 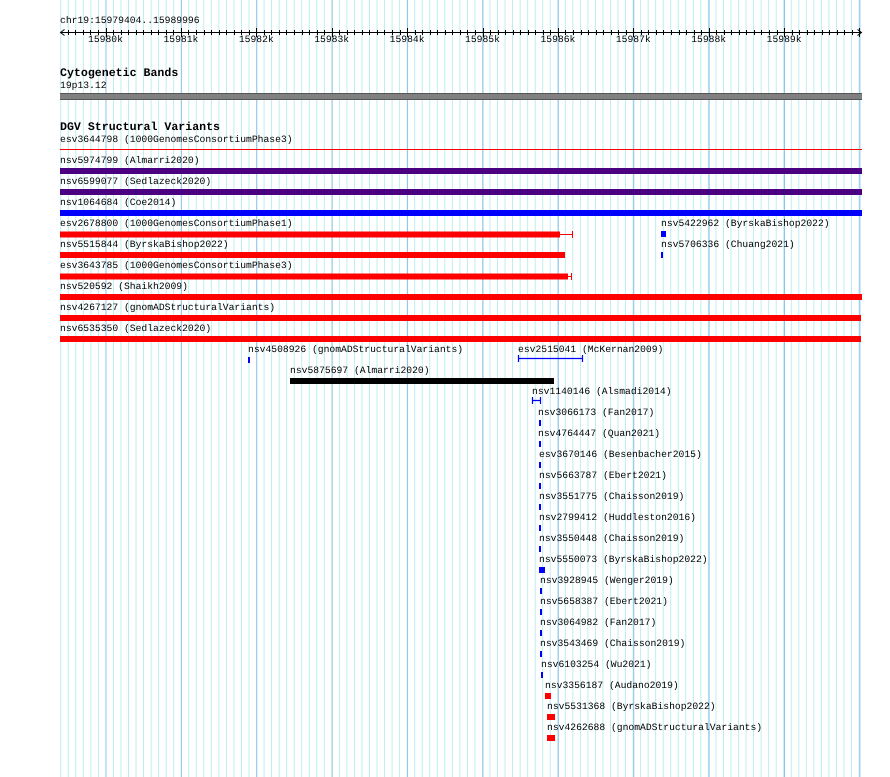 What do you see at coordinates (124, 287) in the screenshot?
I see `variant-label: nsv520592 (Shaikh2009)` at bounding box center [124, 287].